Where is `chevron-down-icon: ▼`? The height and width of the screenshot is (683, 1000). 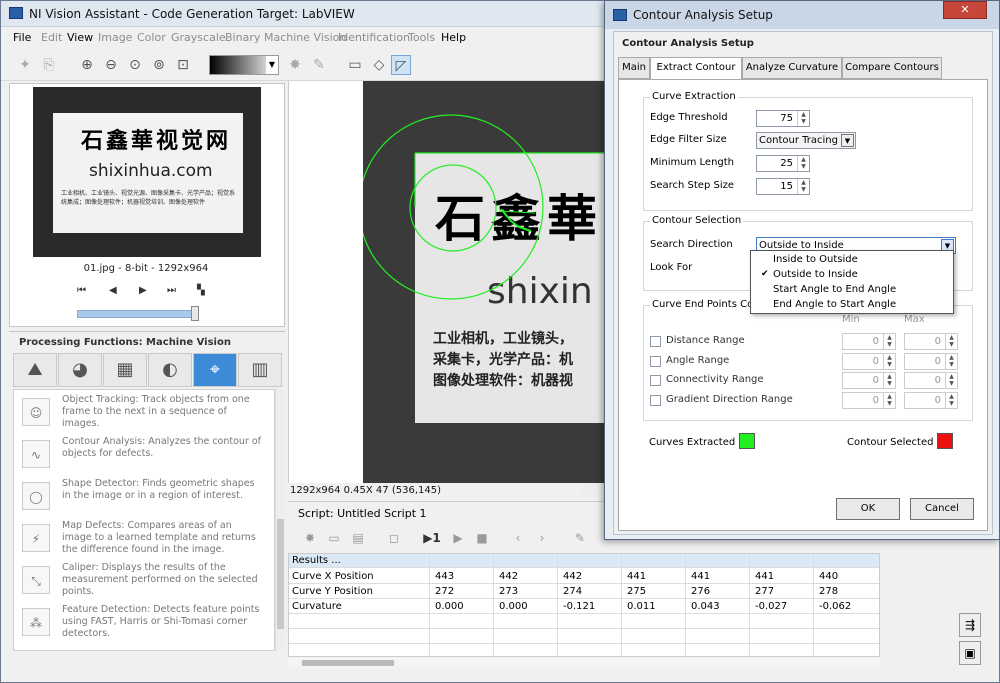
chevron-down-icon: ▼ is located at coordinates (847, 140).